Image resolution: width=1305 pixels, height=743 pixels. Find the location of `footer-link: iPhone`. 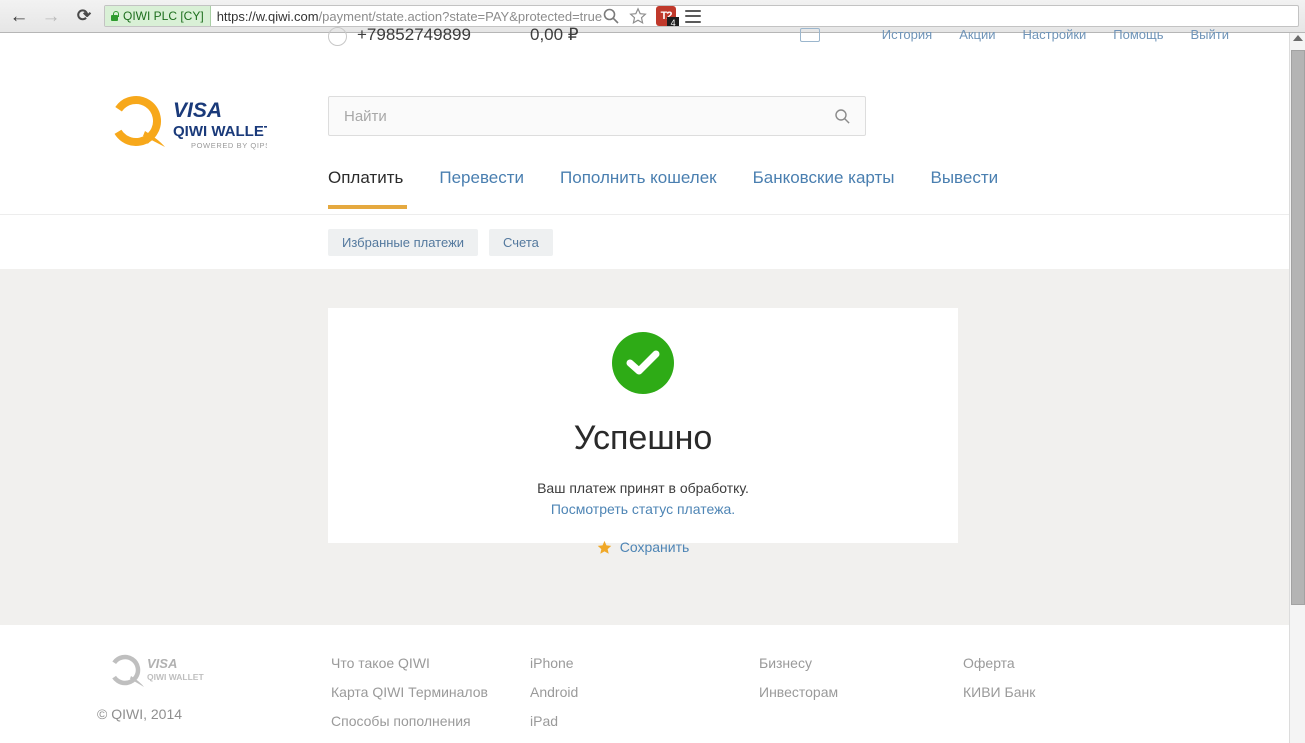

footer-link: iPhone is located at coordinates (644, 663).